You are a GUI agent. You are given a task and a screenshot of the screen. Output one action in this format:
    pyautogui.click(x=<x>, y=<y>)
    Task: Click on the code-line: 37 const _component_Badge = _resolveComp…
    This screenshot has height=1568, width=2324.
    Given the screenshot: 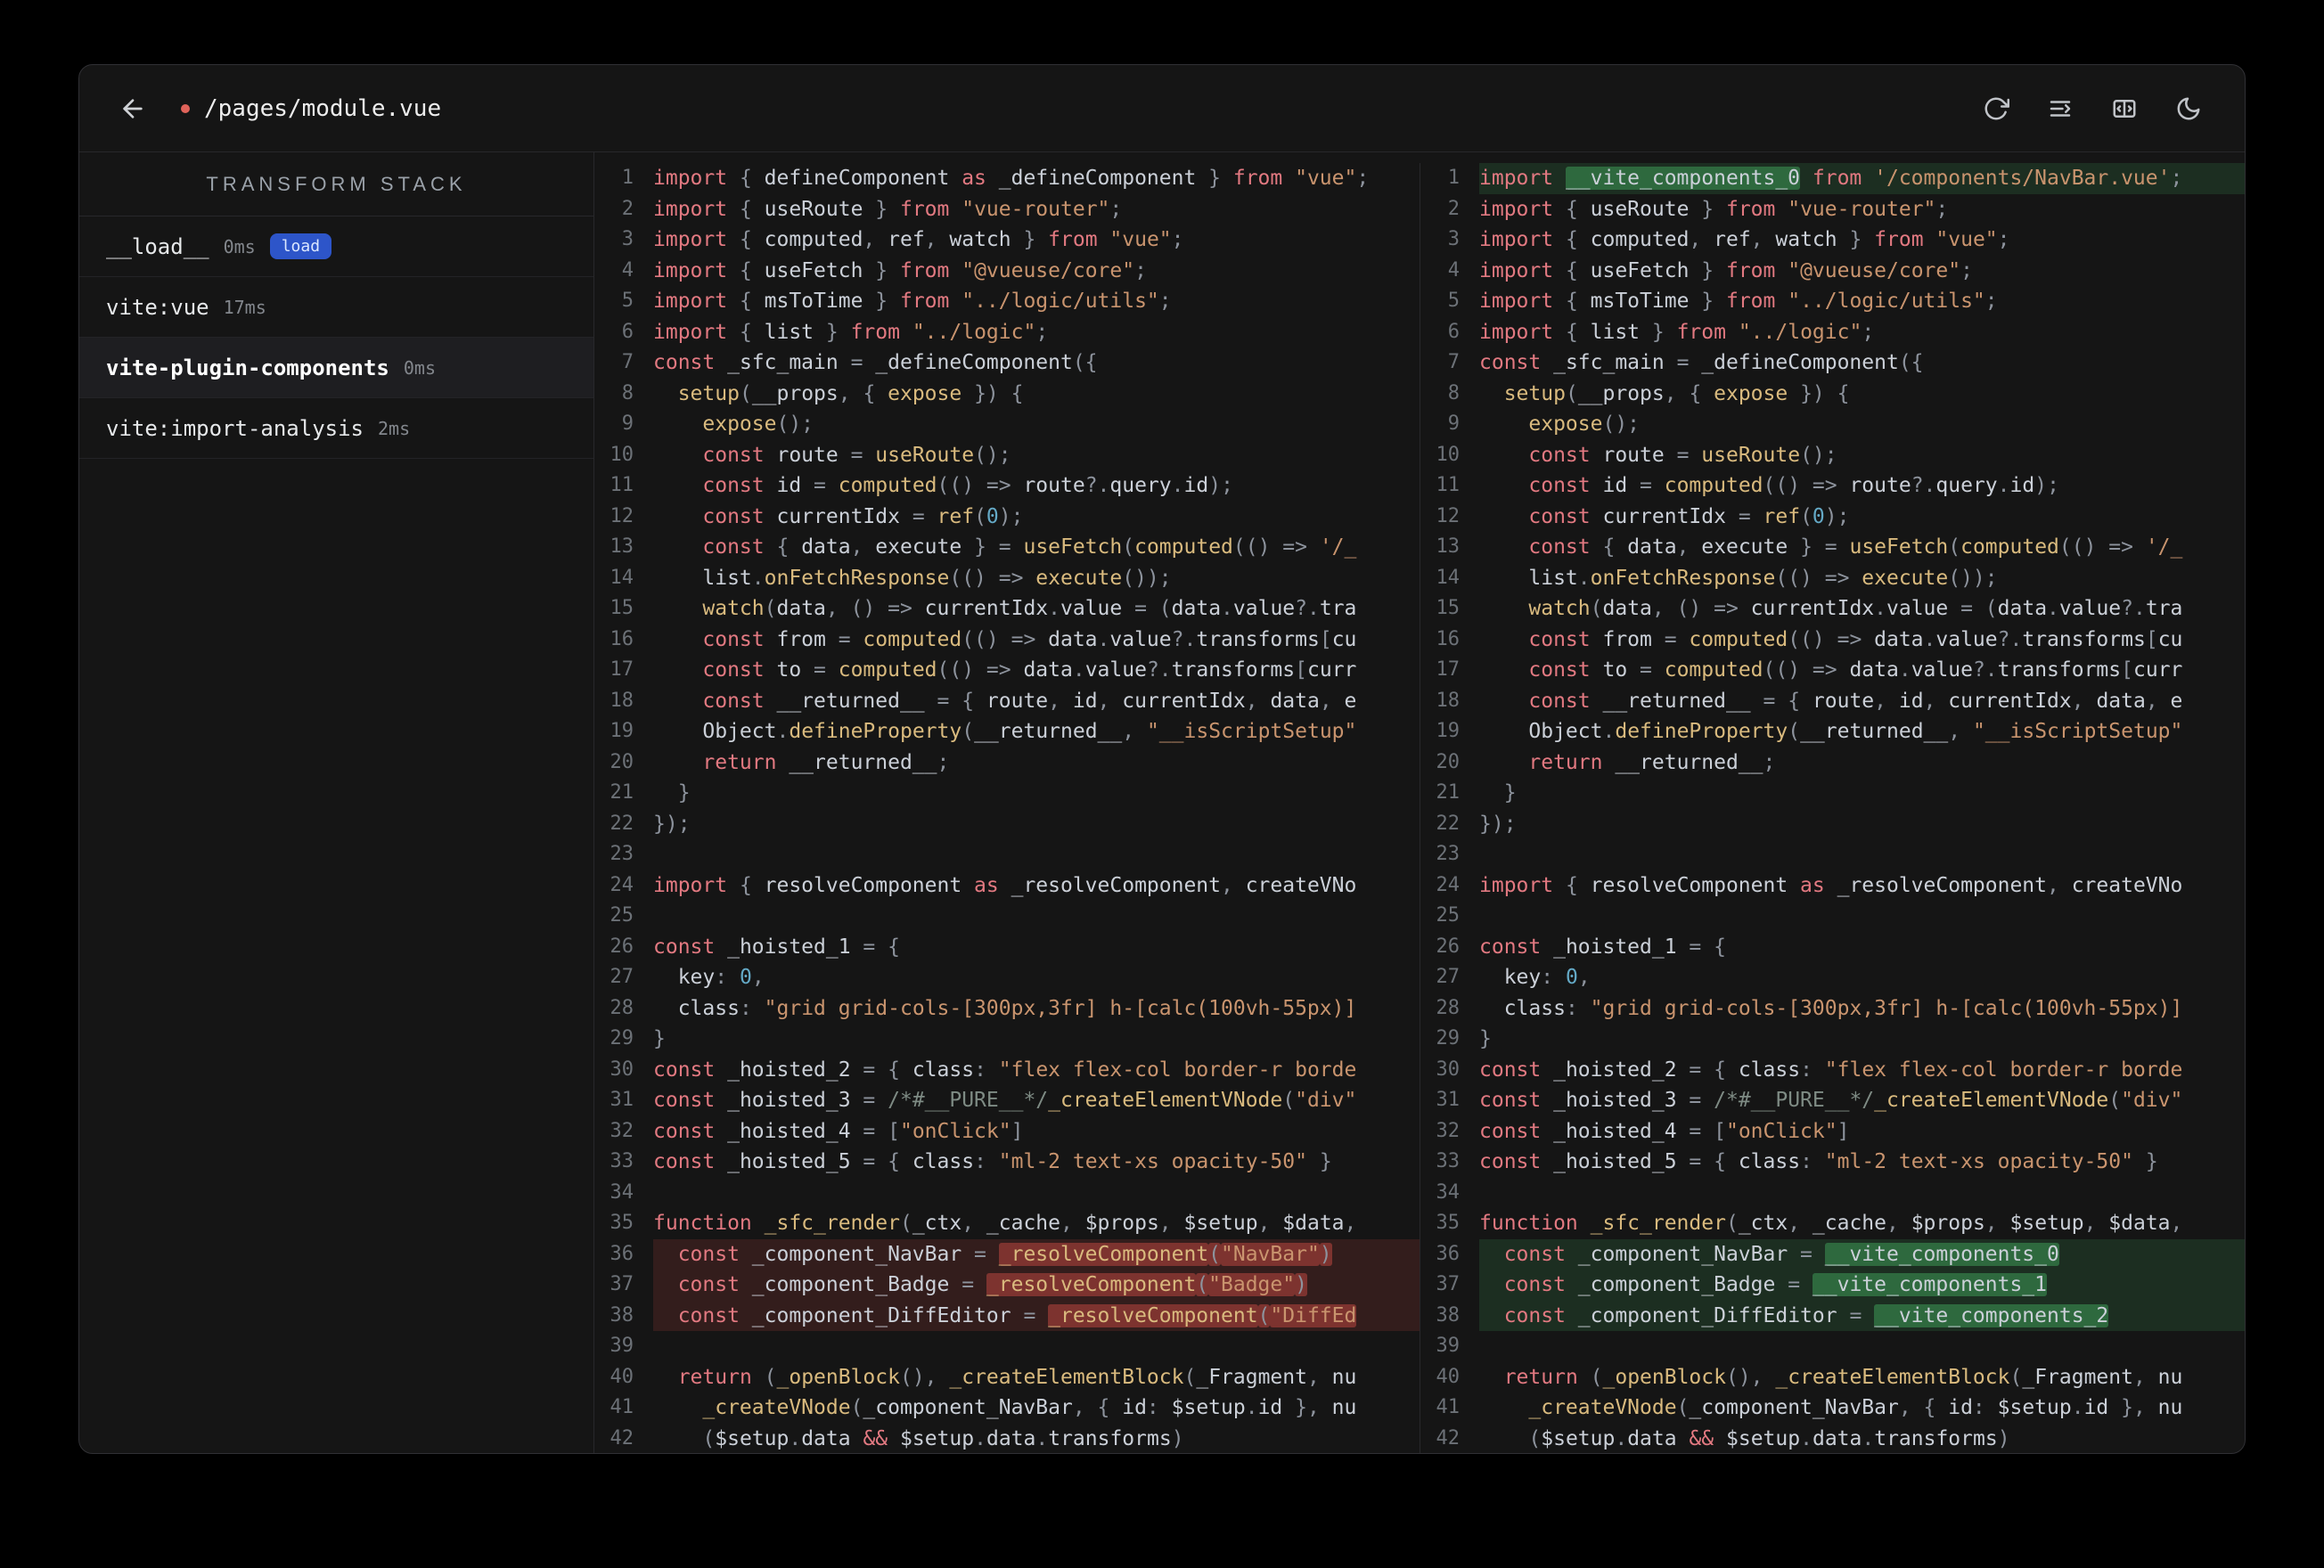 What is the action you would take?
    pyautogui.click(x=1007, y=1285)
    